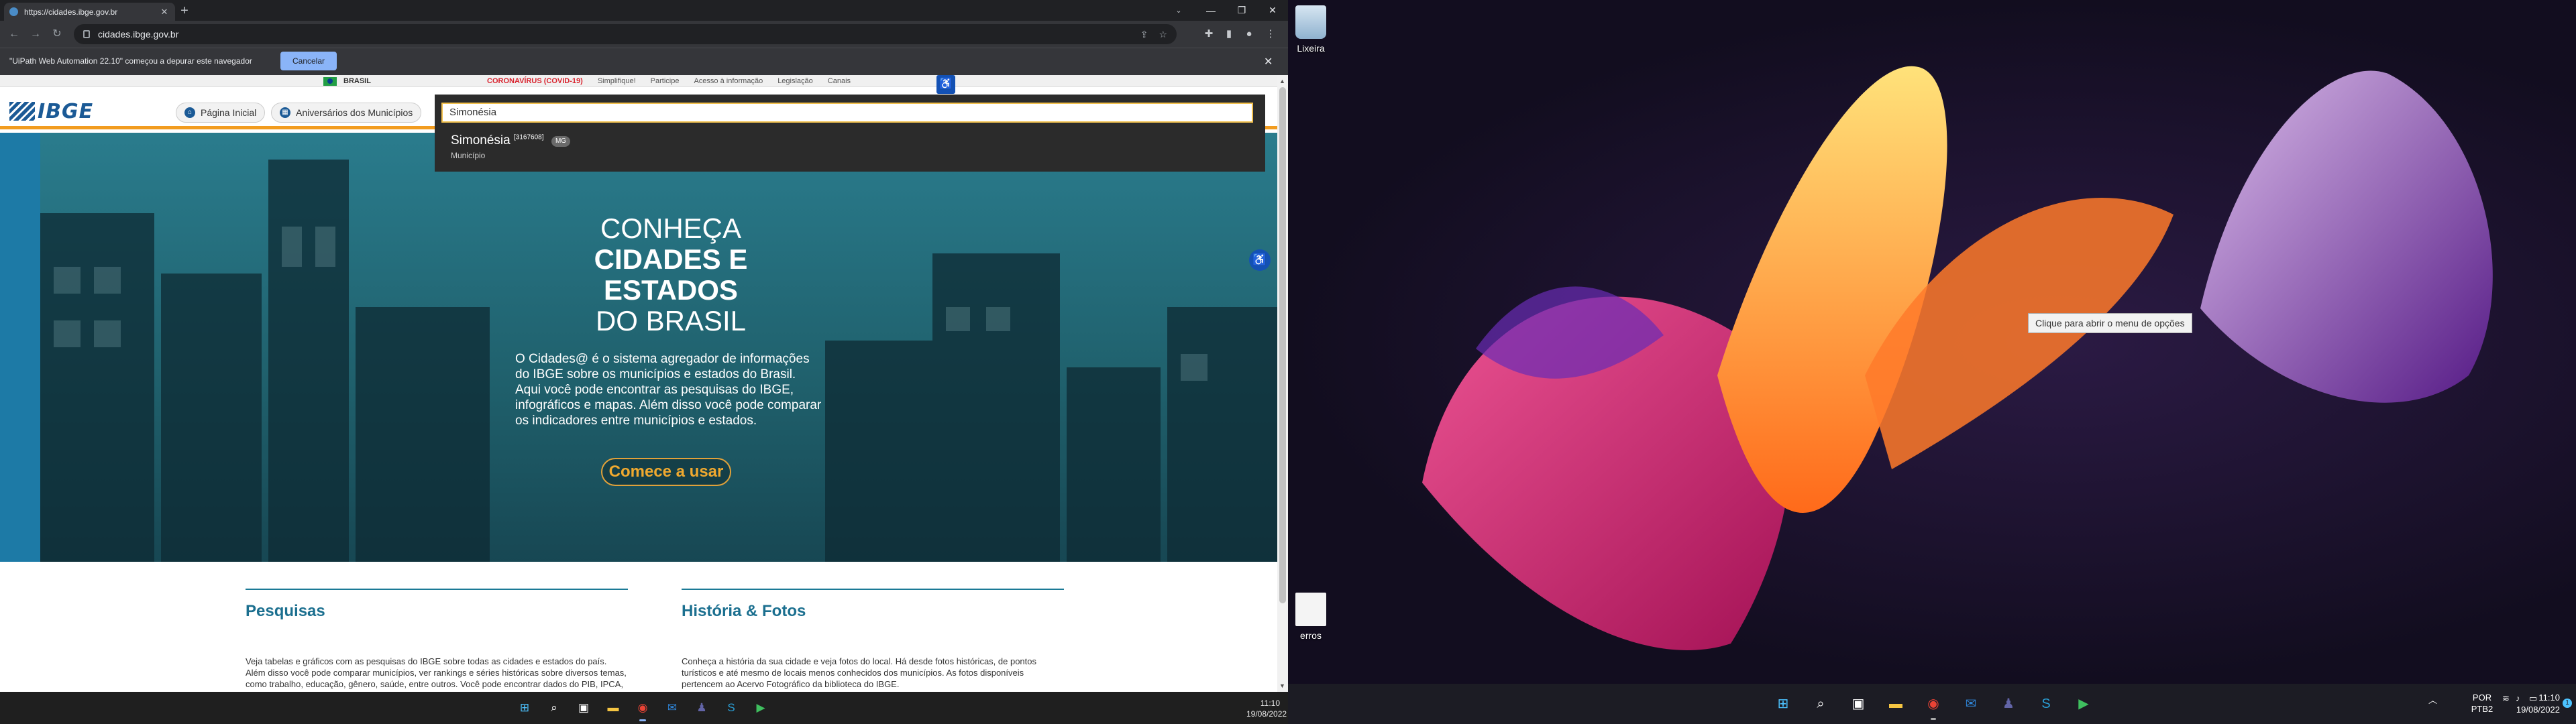 Image resolution: width=2576 pixels, height=724 pixels. Describe the element at coordinates (839, 81) in the screenshot. I see `gov-link-canais: Canais` at that location.